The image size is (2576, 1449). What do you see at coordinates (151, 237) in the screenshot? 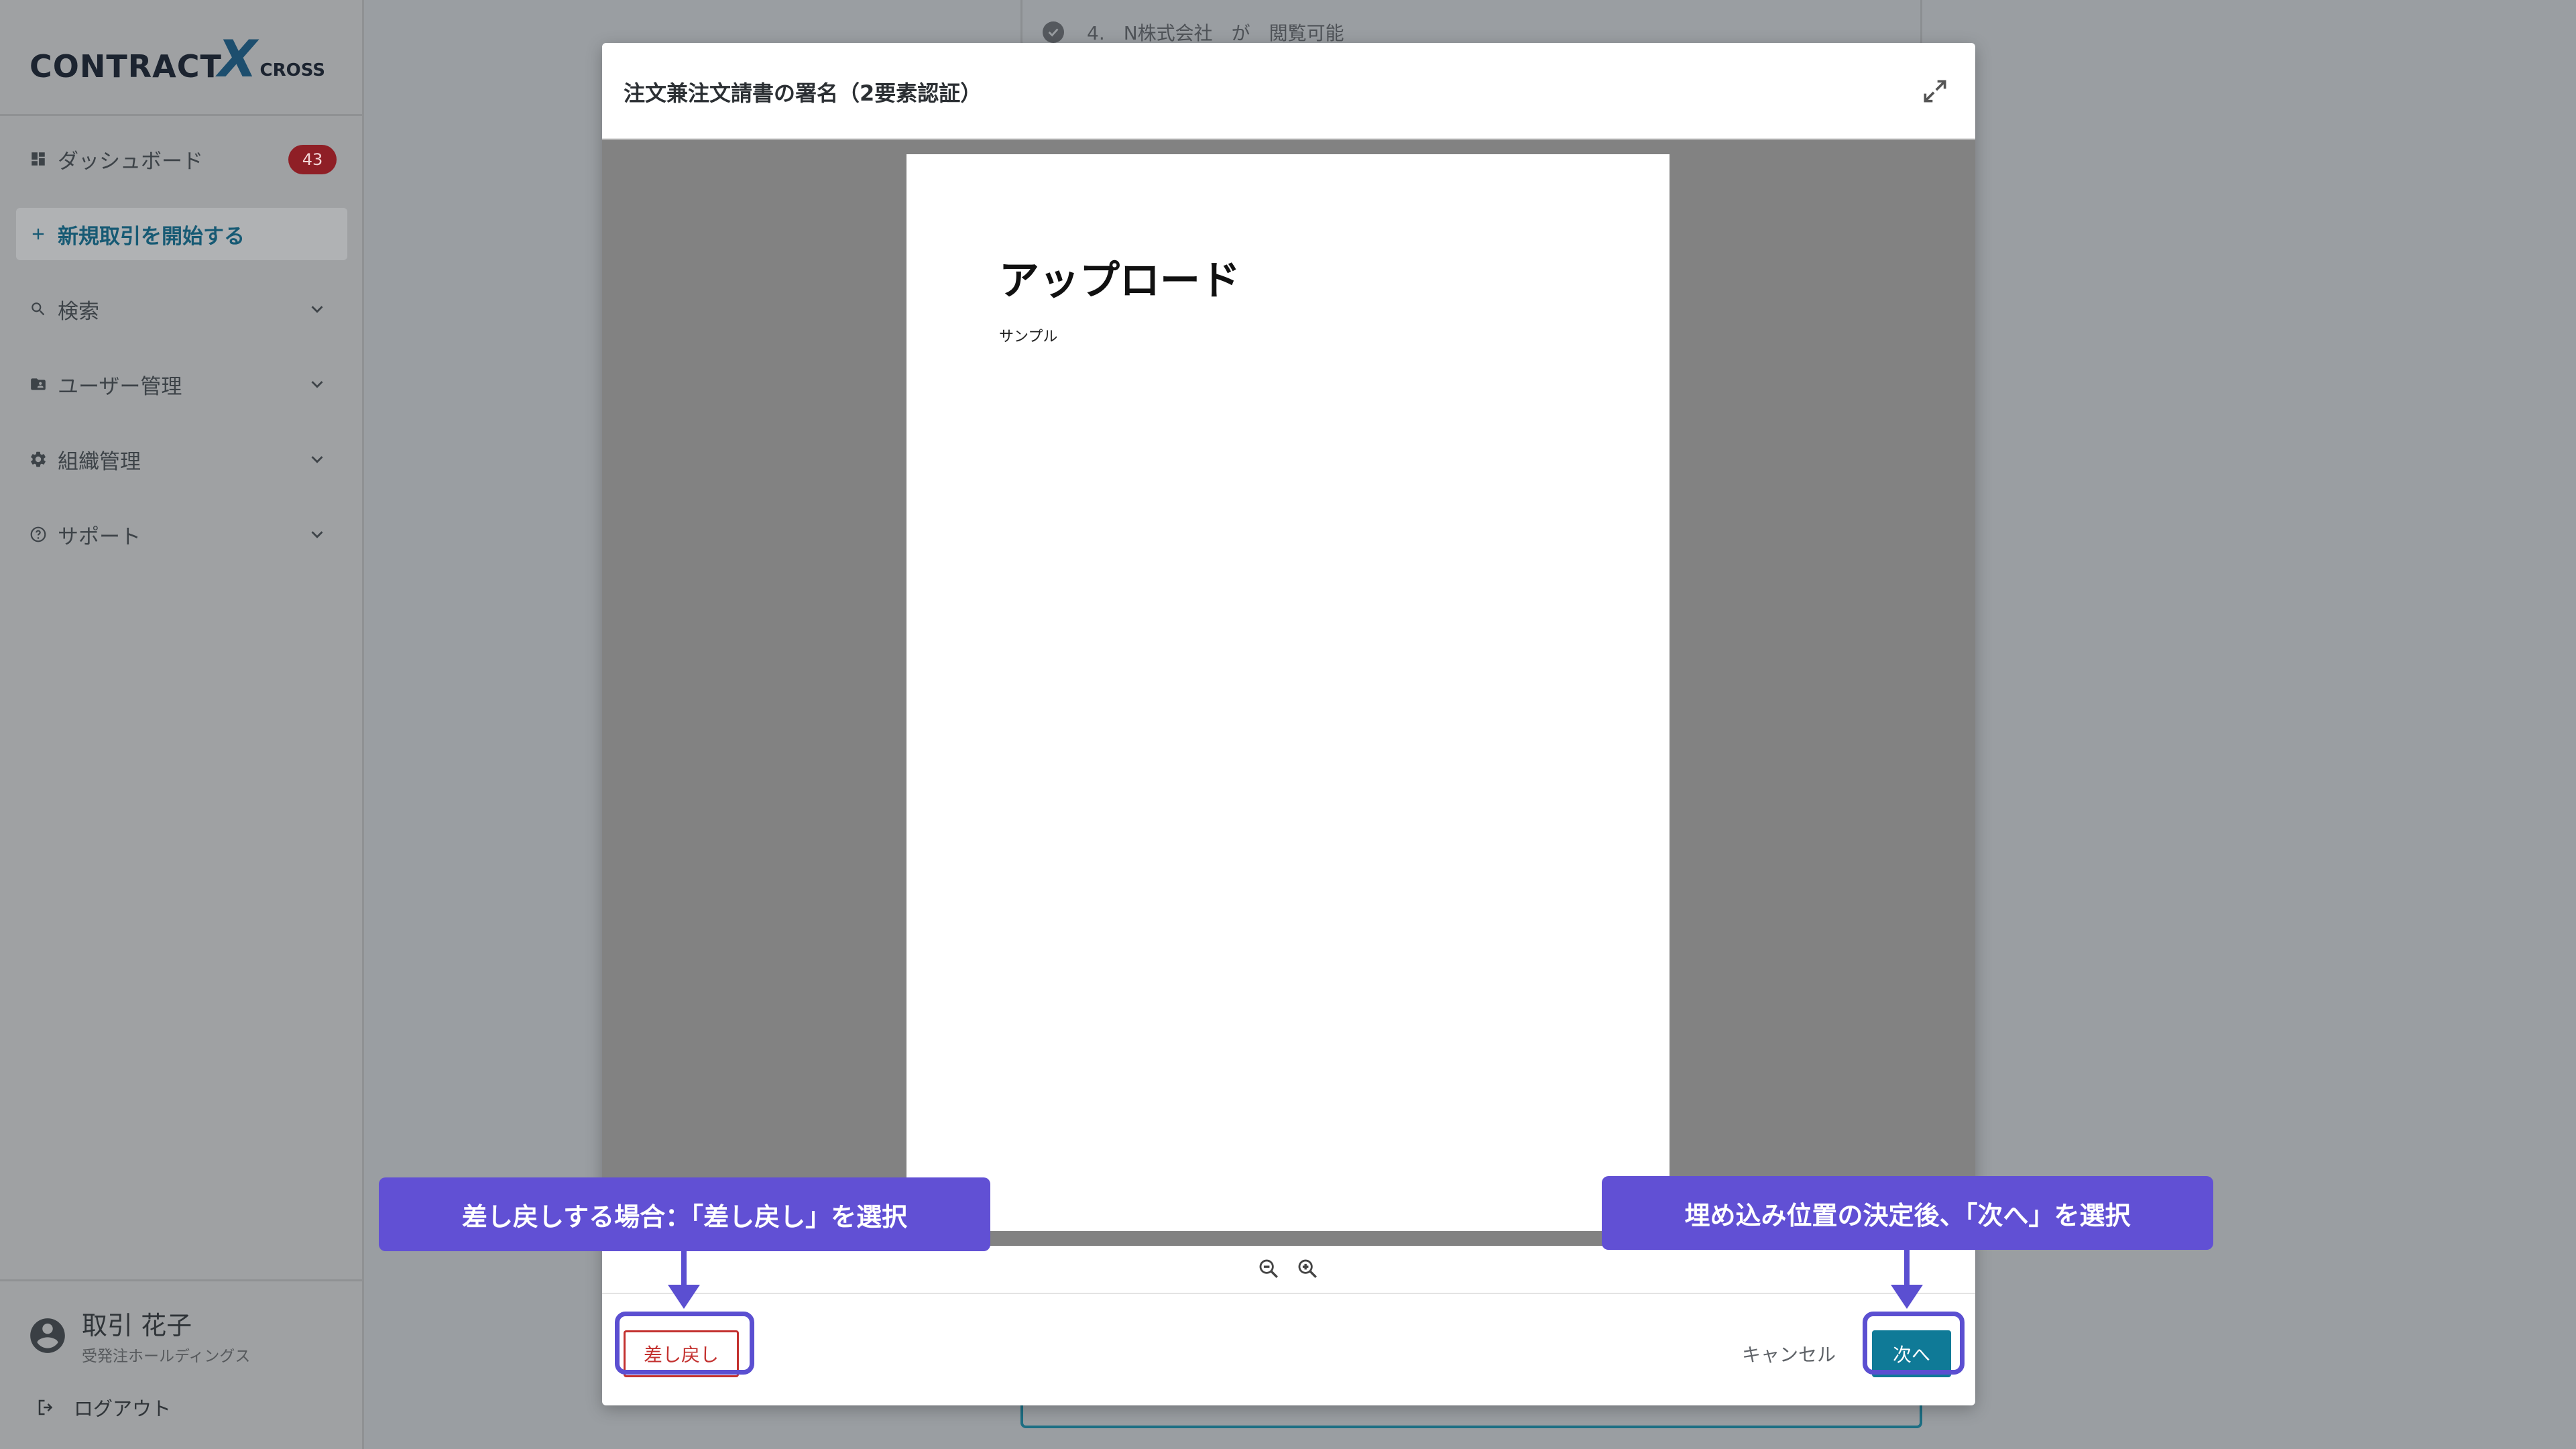
I see `sidebar-item-label: 新規取引を開始する` at bounding box center [151, 237].